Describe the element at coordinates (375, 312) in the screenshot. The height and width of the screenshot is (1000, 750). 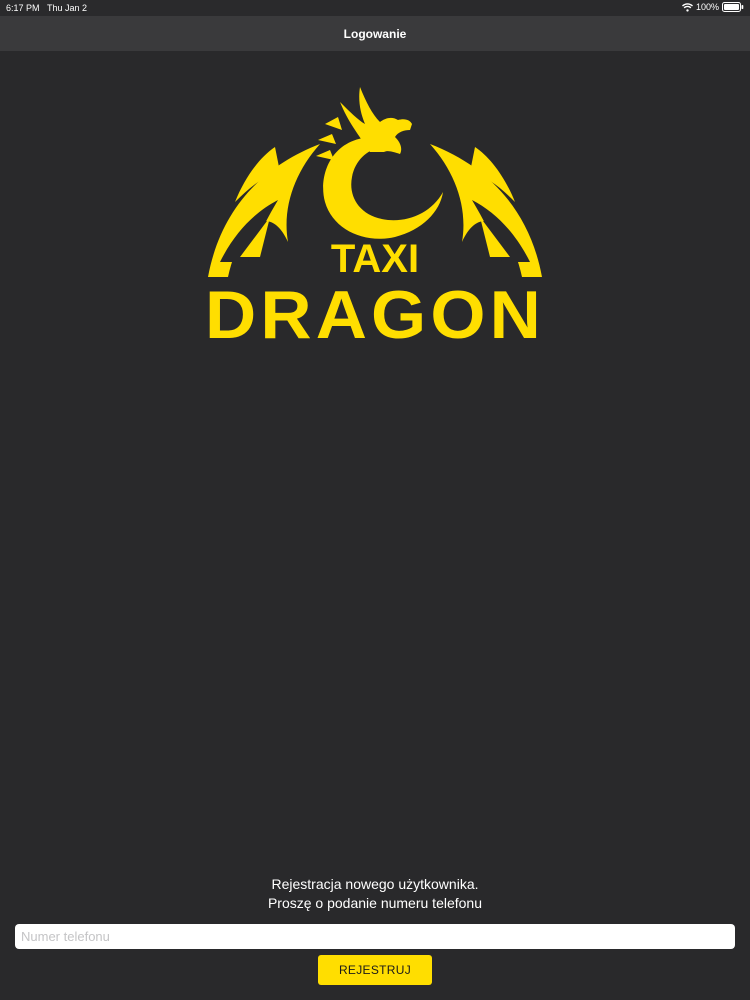
I see `logo-text-dragon: DRAGON` at that location.